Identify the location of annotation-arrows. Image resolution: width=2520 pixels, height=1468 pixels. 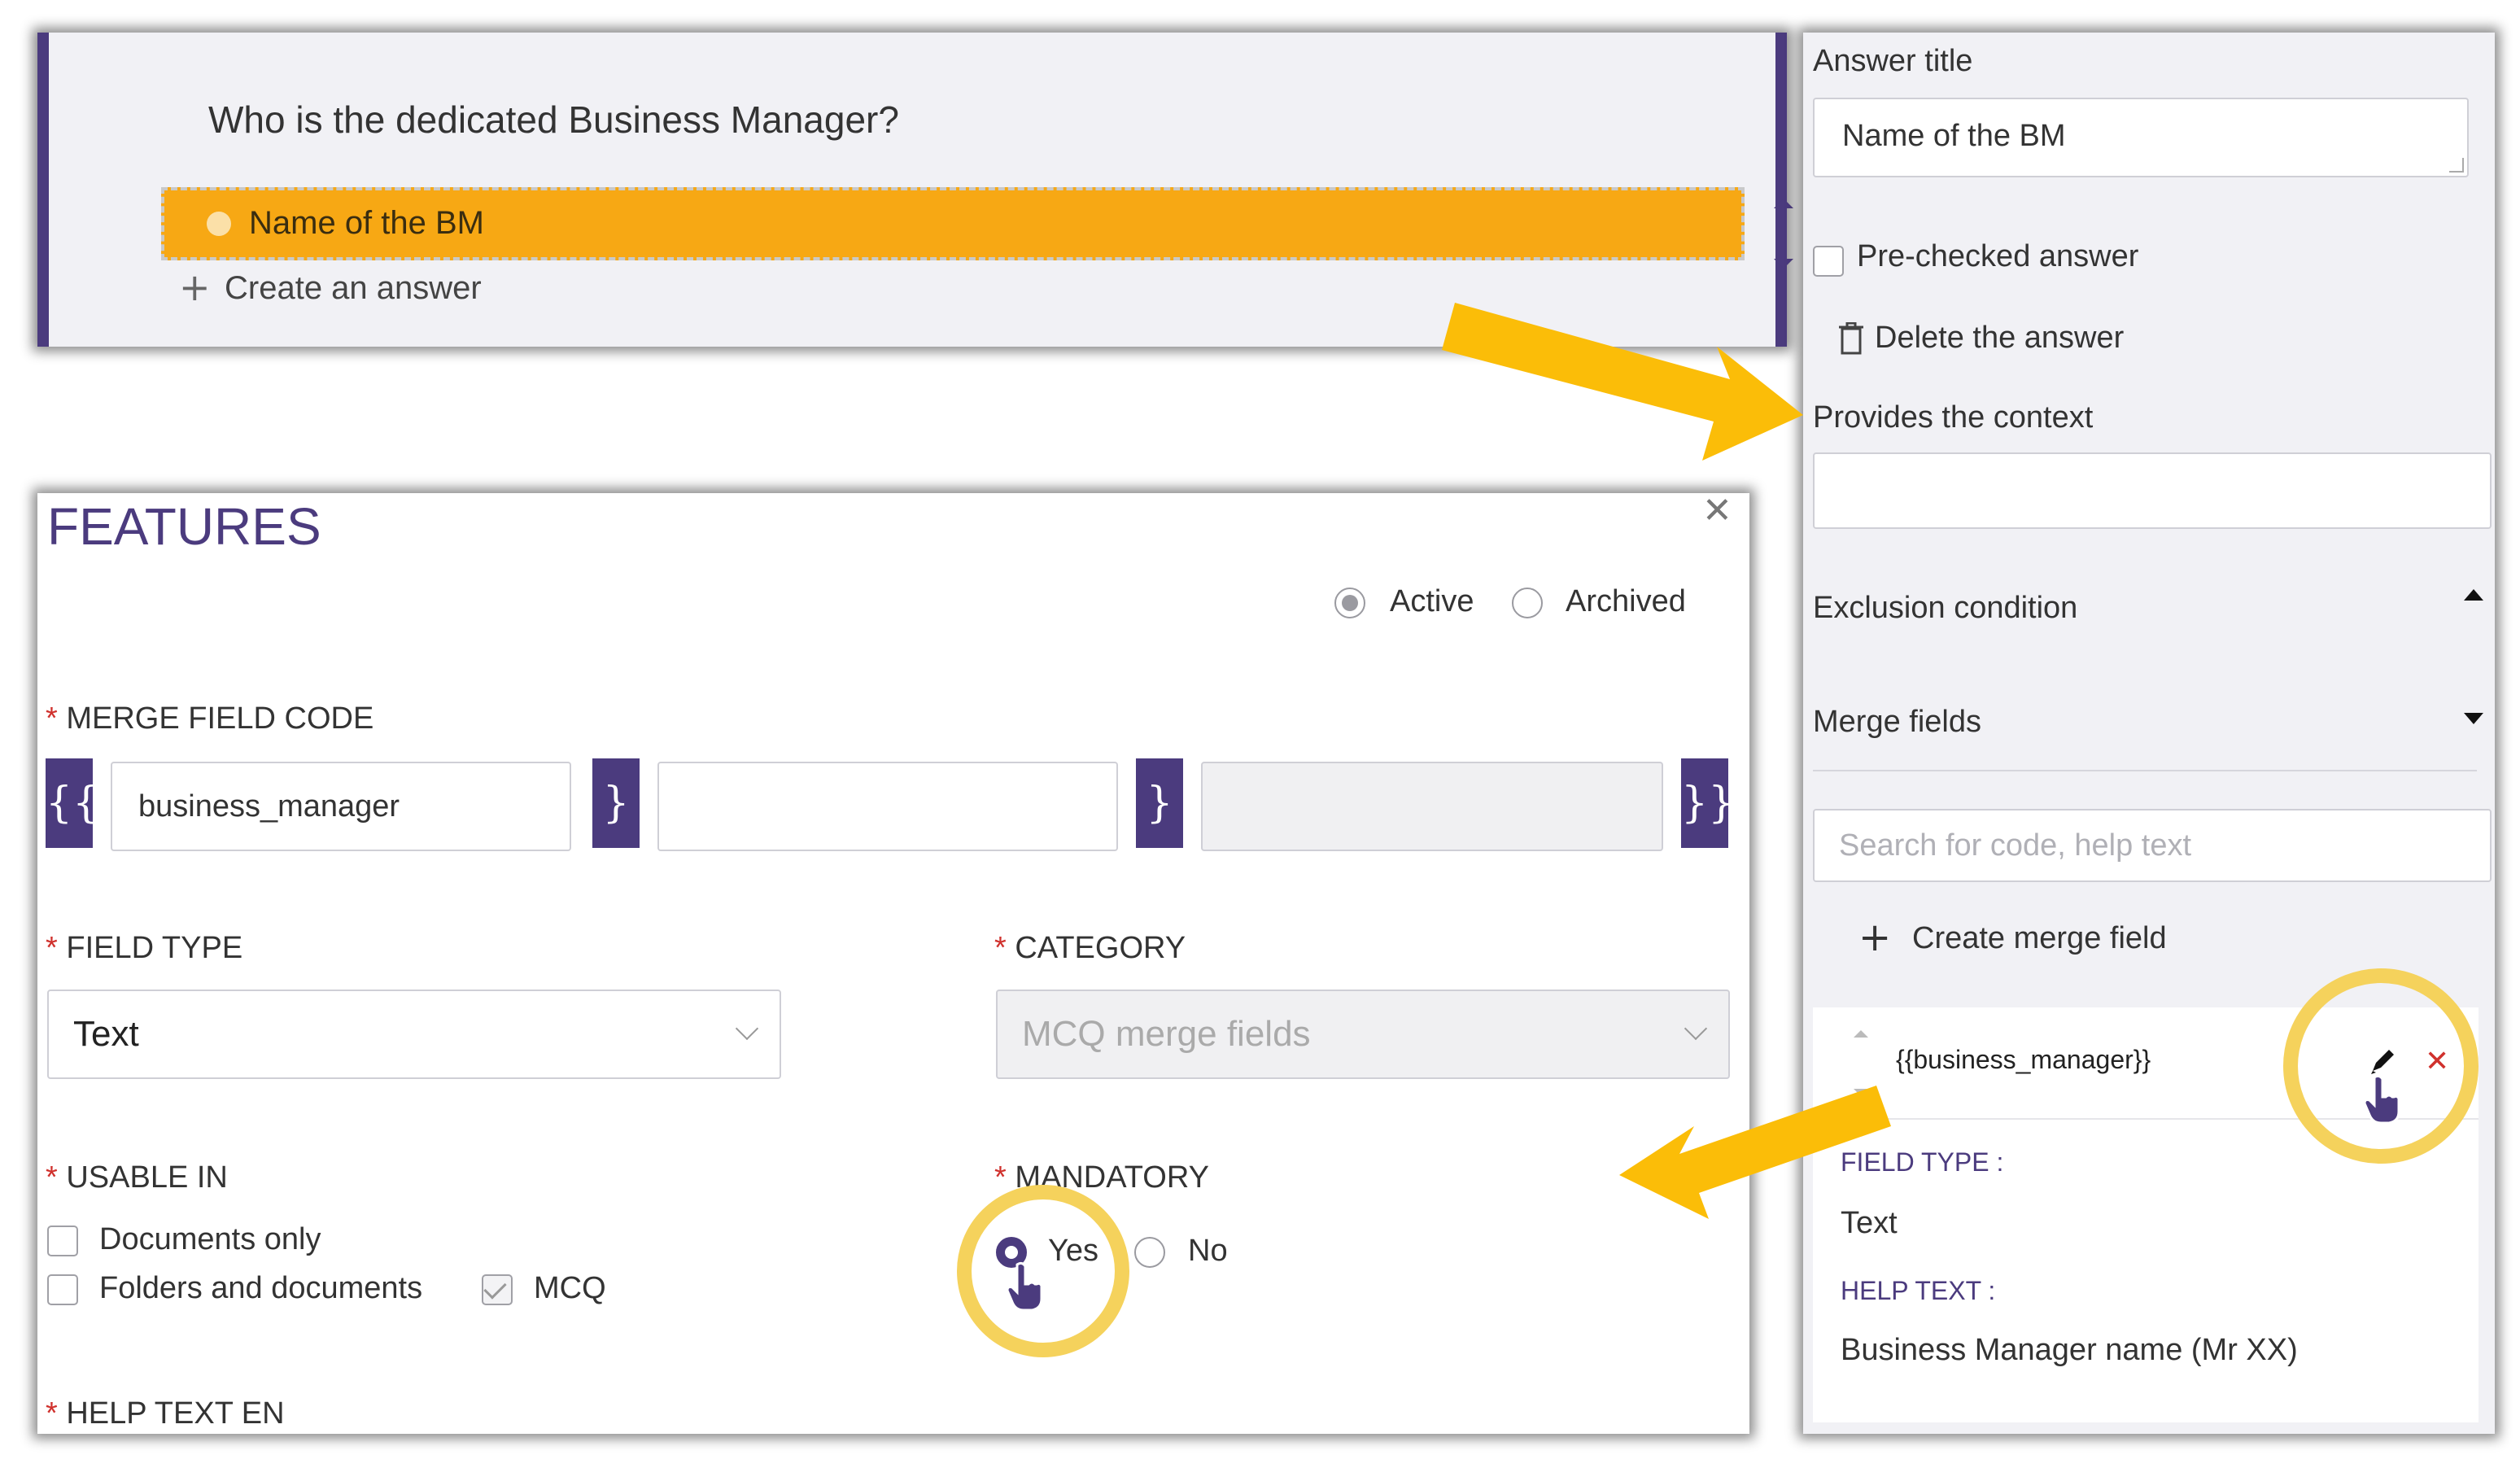
(1667, 761).